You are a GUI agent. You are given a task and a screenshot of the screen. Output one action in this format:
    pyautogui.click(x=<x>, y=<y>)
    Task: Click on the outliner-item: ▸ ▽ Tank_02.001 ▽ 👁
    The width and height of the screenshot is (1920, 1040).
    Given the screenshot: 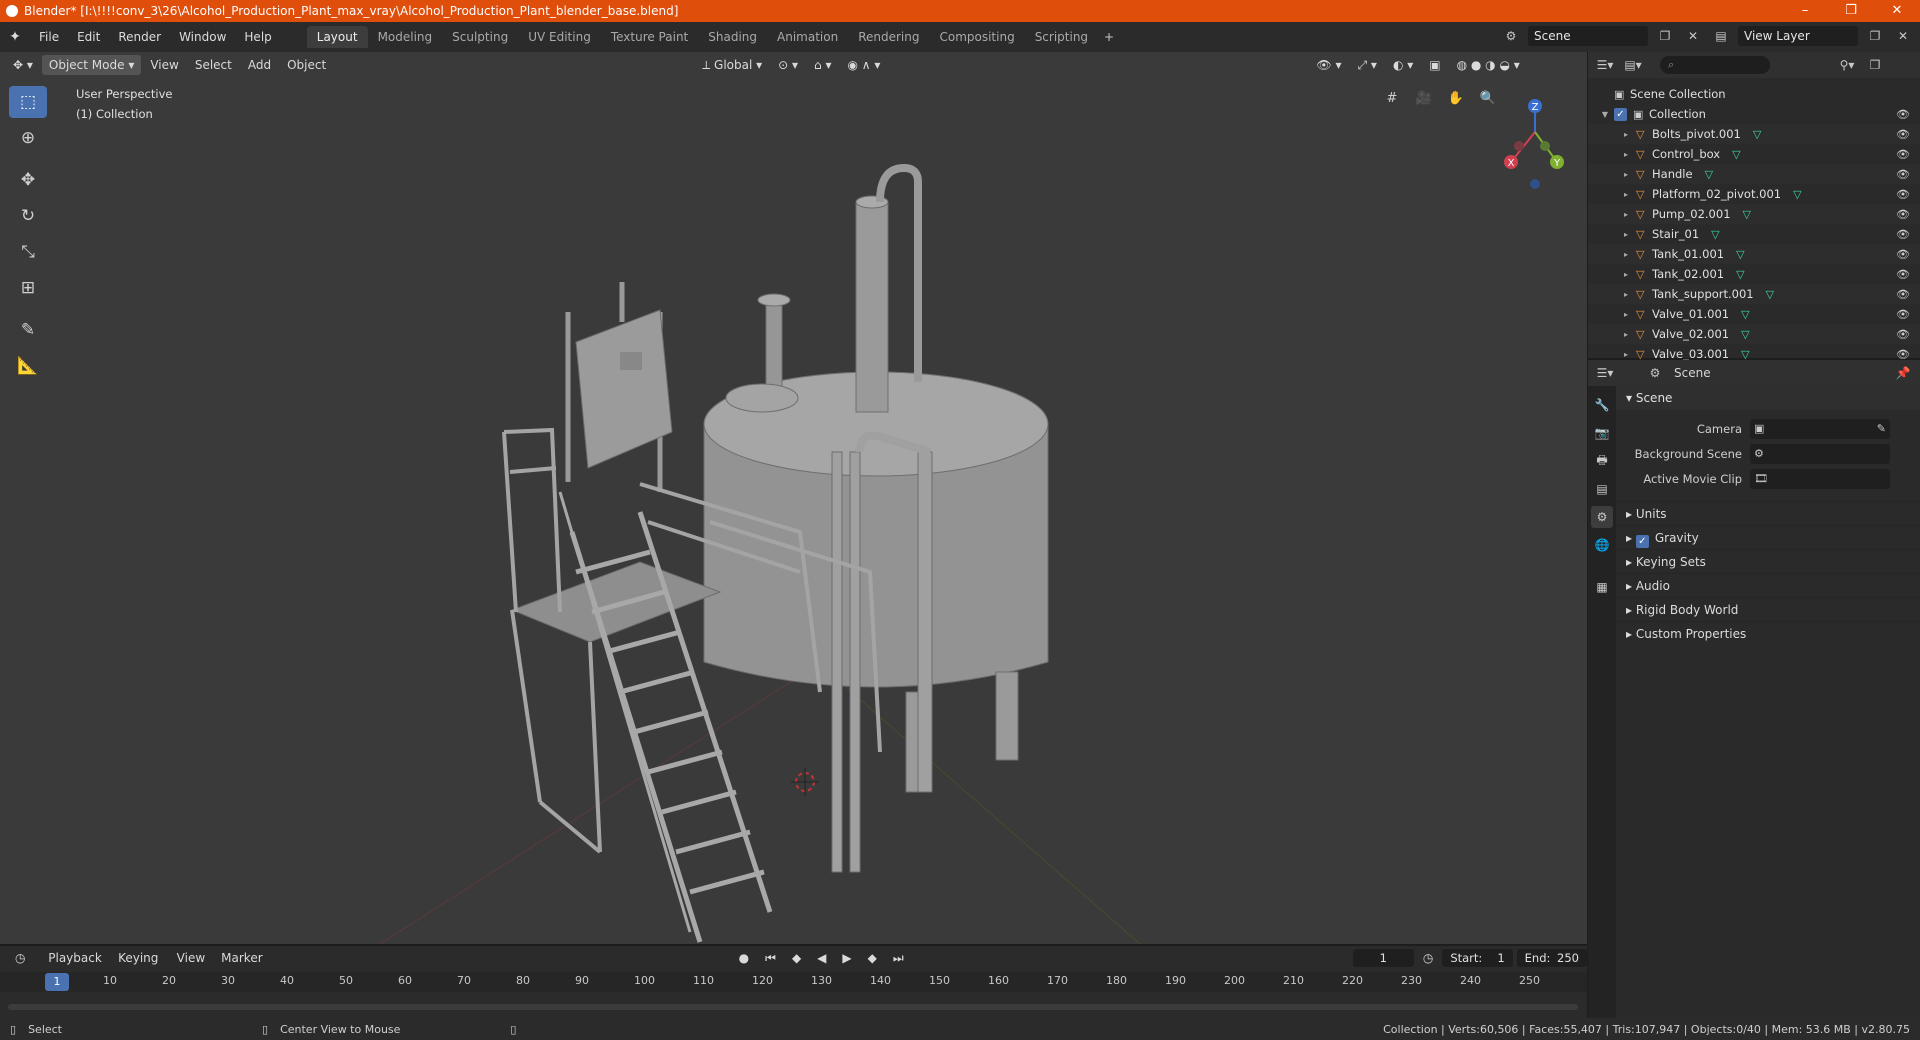 What is the action you would take?
    pyautogui.click(x=1754, y=274)
    